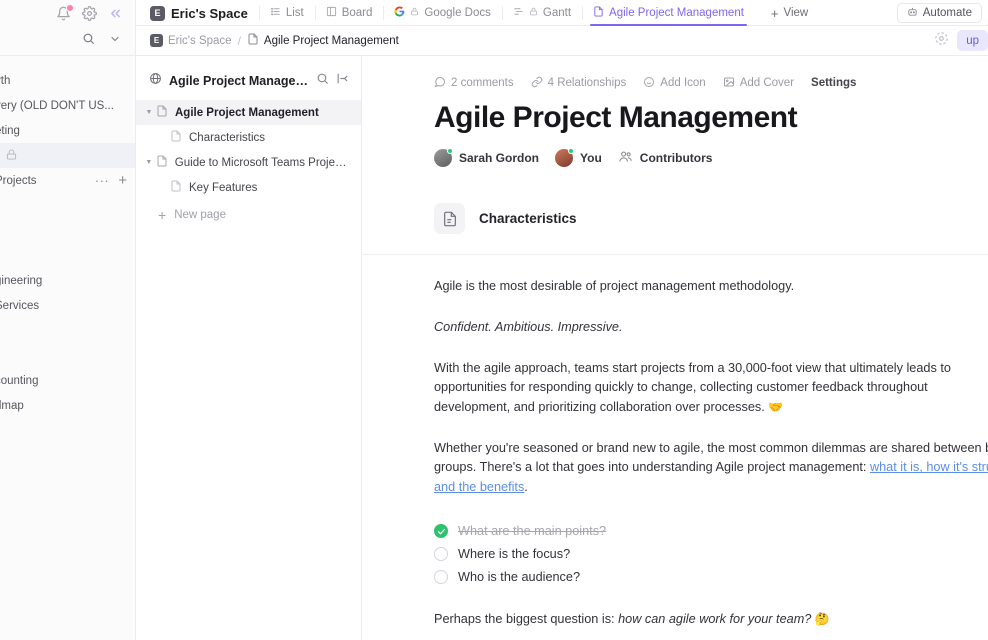  What do you see at coordinates (711, 219) in the screenshot?
I see `subpage-card-characteristics: Characteristics` at bounding box center [711, 219].